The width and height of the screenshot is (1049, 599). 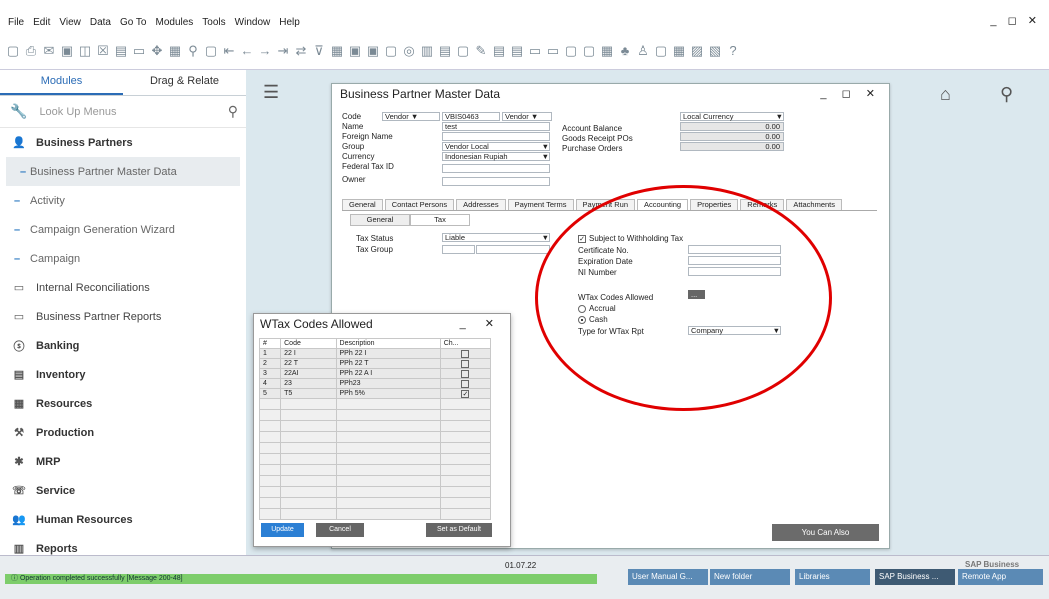 I want to click on user-icon: ♙, so click(x=643, y=50).